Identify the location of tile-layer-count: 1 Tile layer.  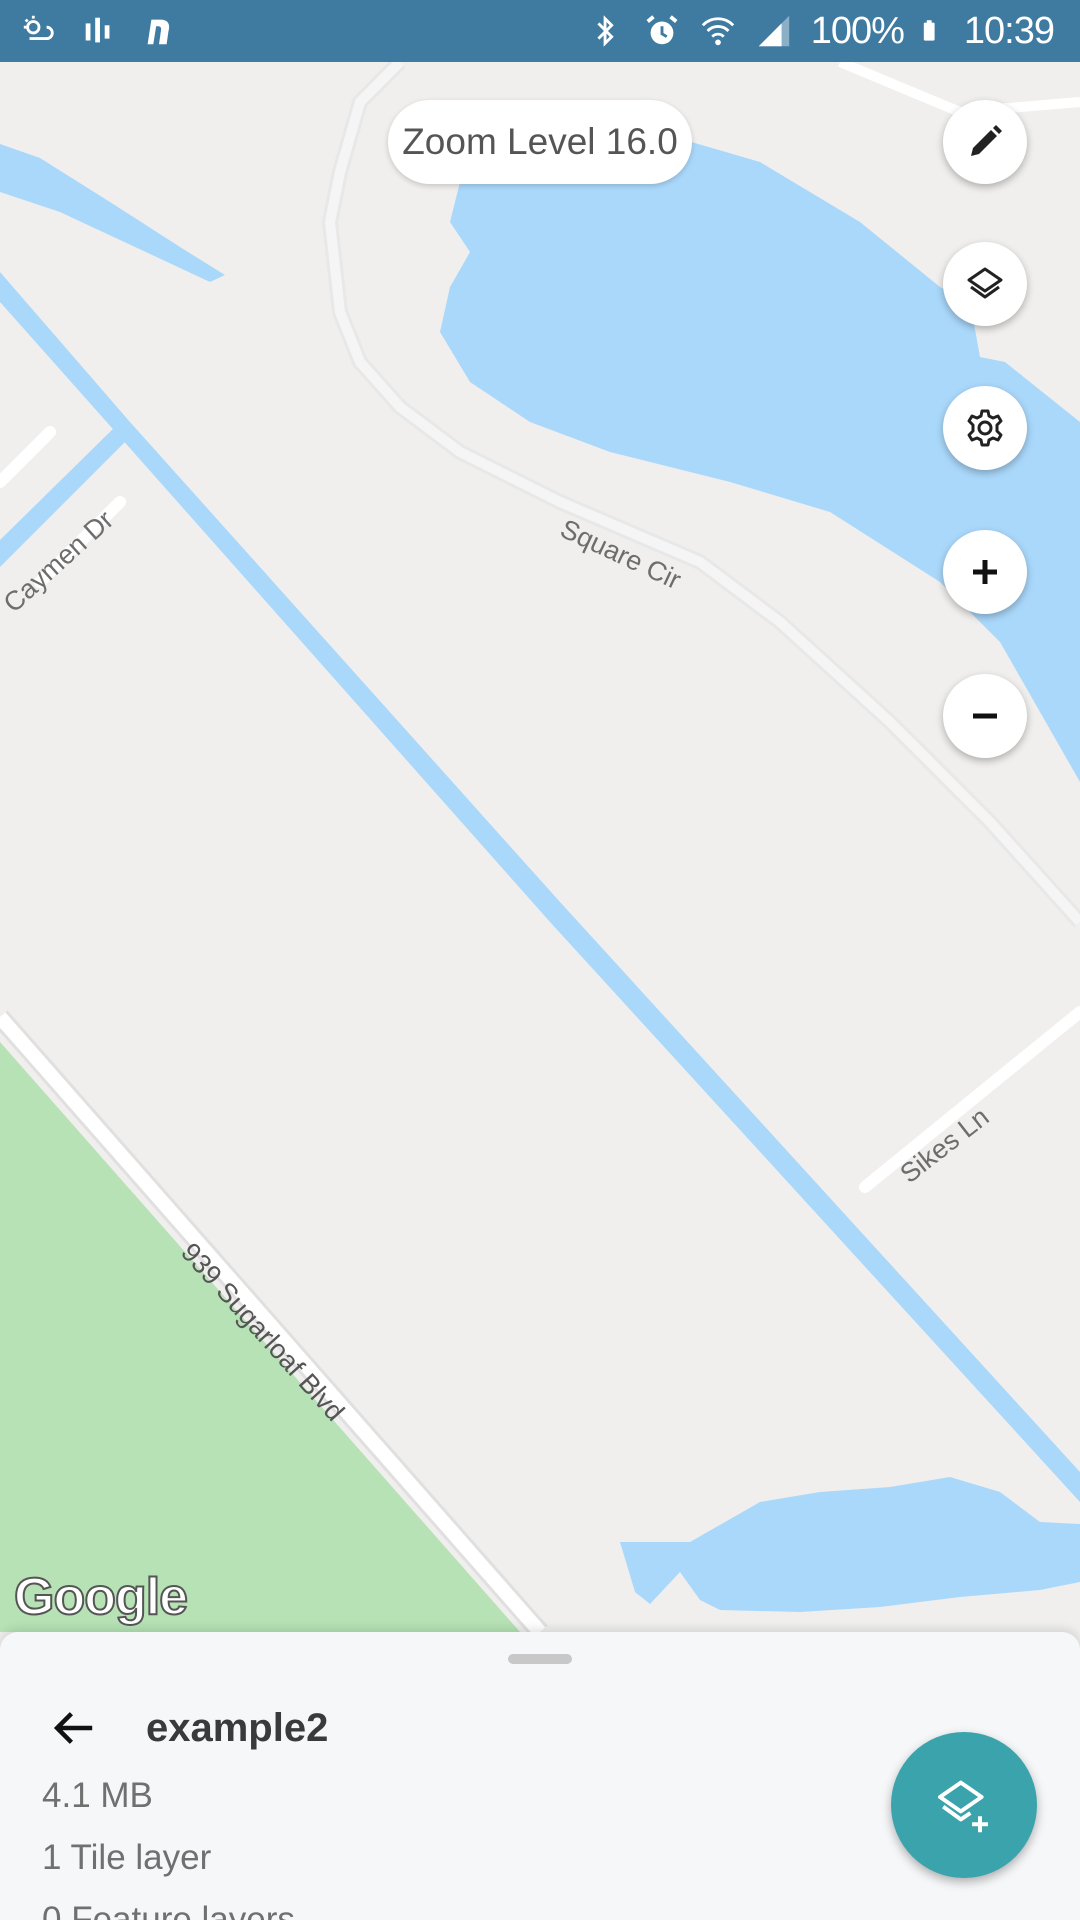
(127, 1857).